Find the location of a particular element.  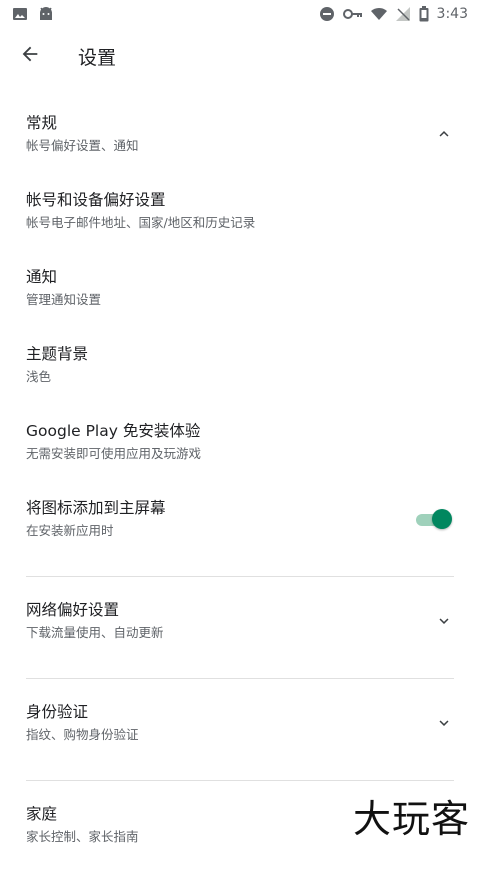

settings-item-add-icon: 将图标添加到主屏幕 在安装新应用时 is located at coordinates (240, 527).